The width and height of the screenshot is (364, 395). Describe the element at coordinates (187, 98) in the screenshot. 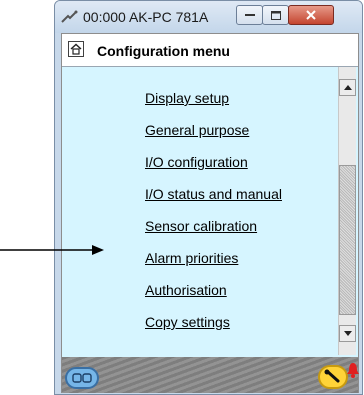

I see `menu-item-display-setup: Display setup` at that location.